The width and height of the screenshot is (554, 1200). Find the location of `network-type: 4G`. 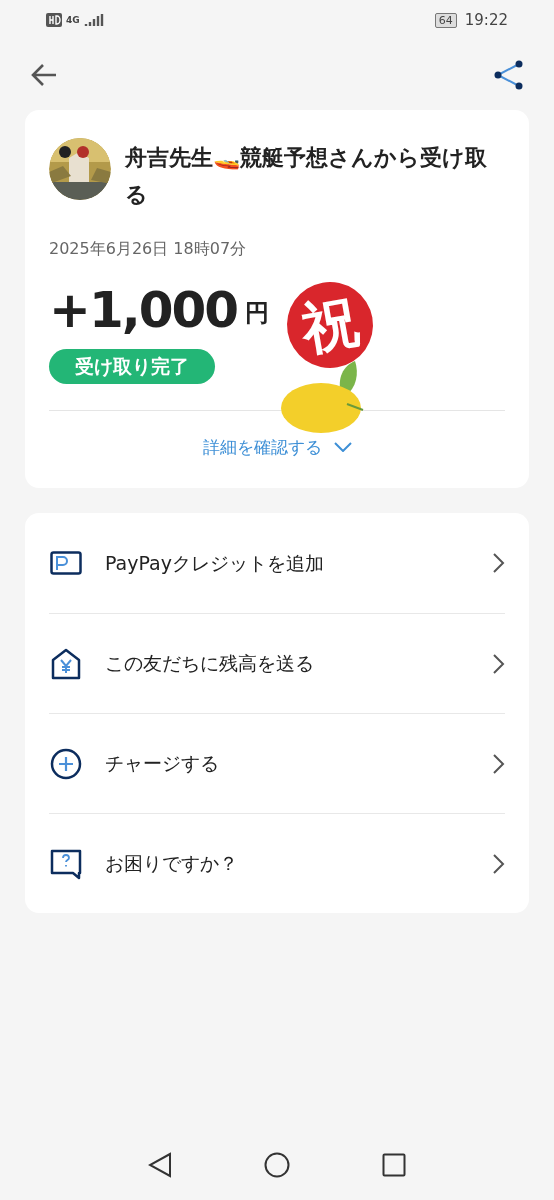

network-type: 4G is located at coordinates (73, 20).